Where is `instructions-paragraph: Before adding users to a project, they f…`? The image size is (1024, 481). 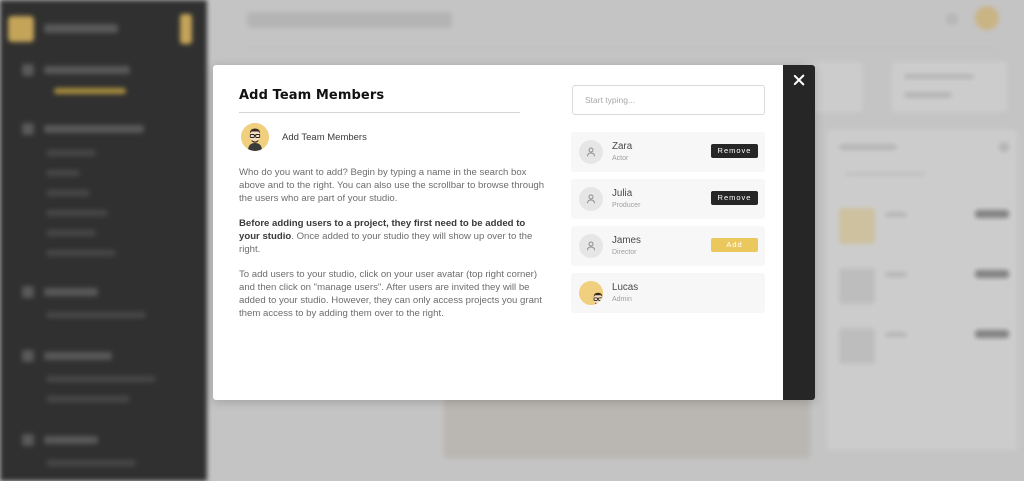
instructions-paragraph: Before adding users to a project, they f… is located at coordinates (393, 236).